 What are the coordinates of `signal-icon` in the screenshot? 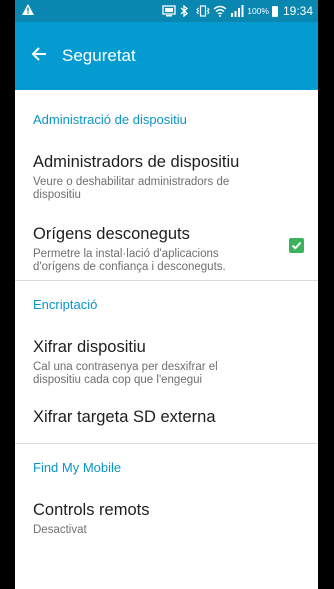 It's located at (237, 11).